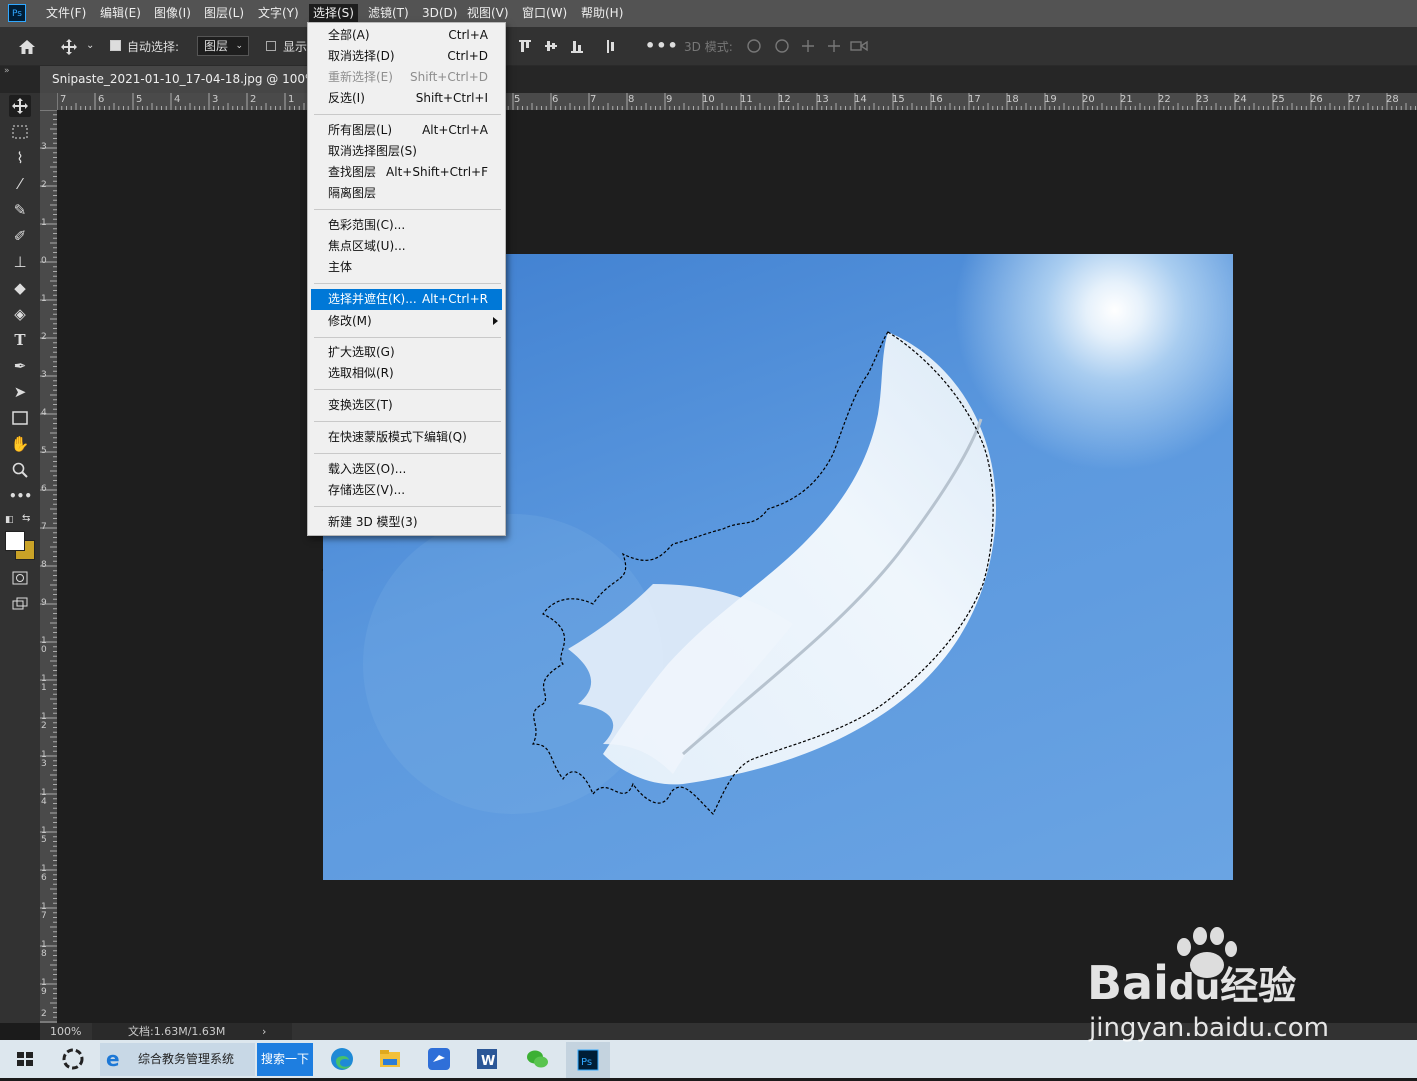 The width and height of the screenshot is (1417, 1081). I want to click on 3d-mode-icons, so click(810, 46).